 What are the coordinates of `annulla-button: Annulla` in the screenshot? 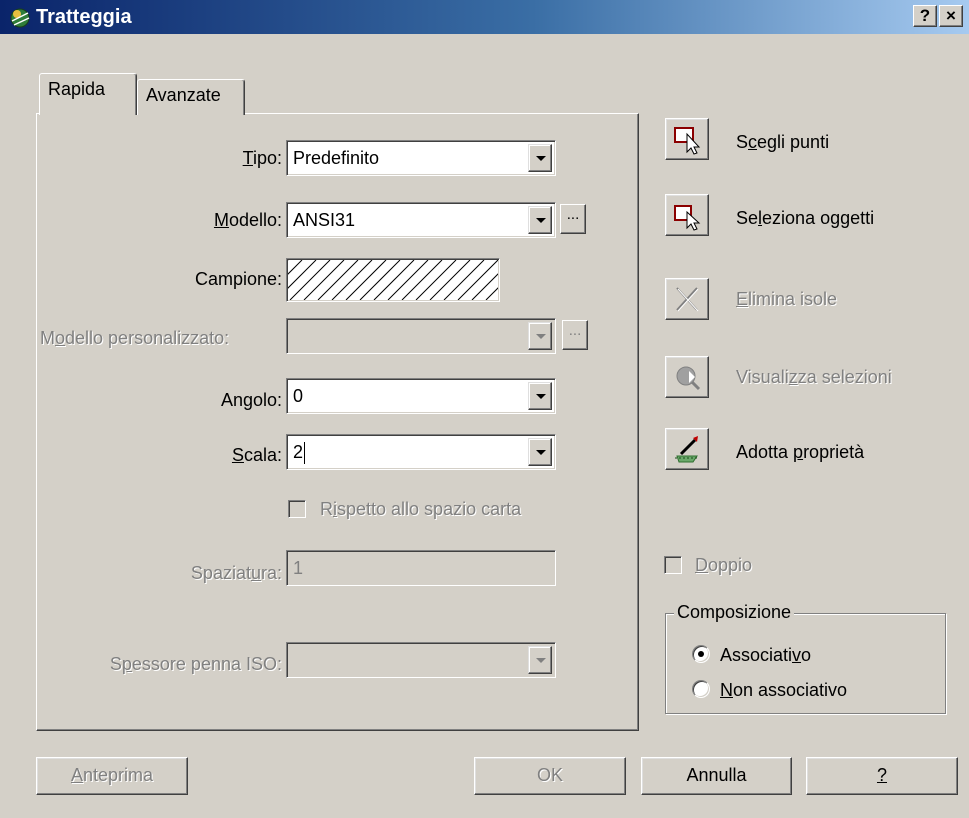 It's located at (716, 776).